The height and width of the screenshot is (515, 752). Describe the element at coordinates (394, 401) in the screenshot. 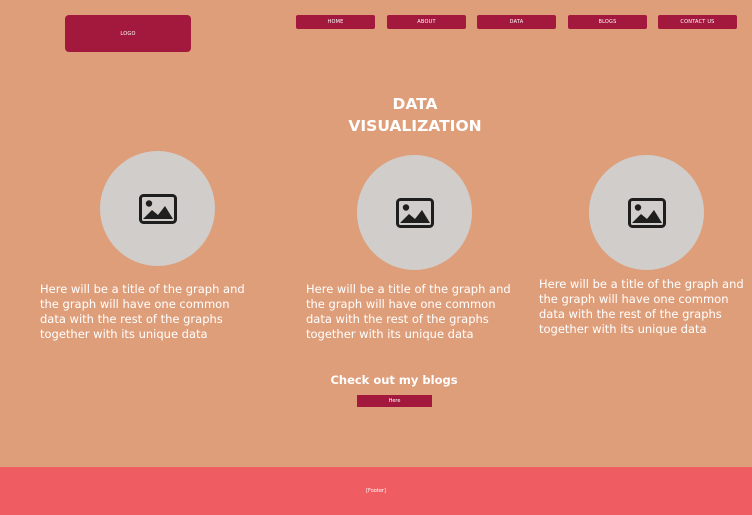

I see `blogs-here-button: Here` at that location.